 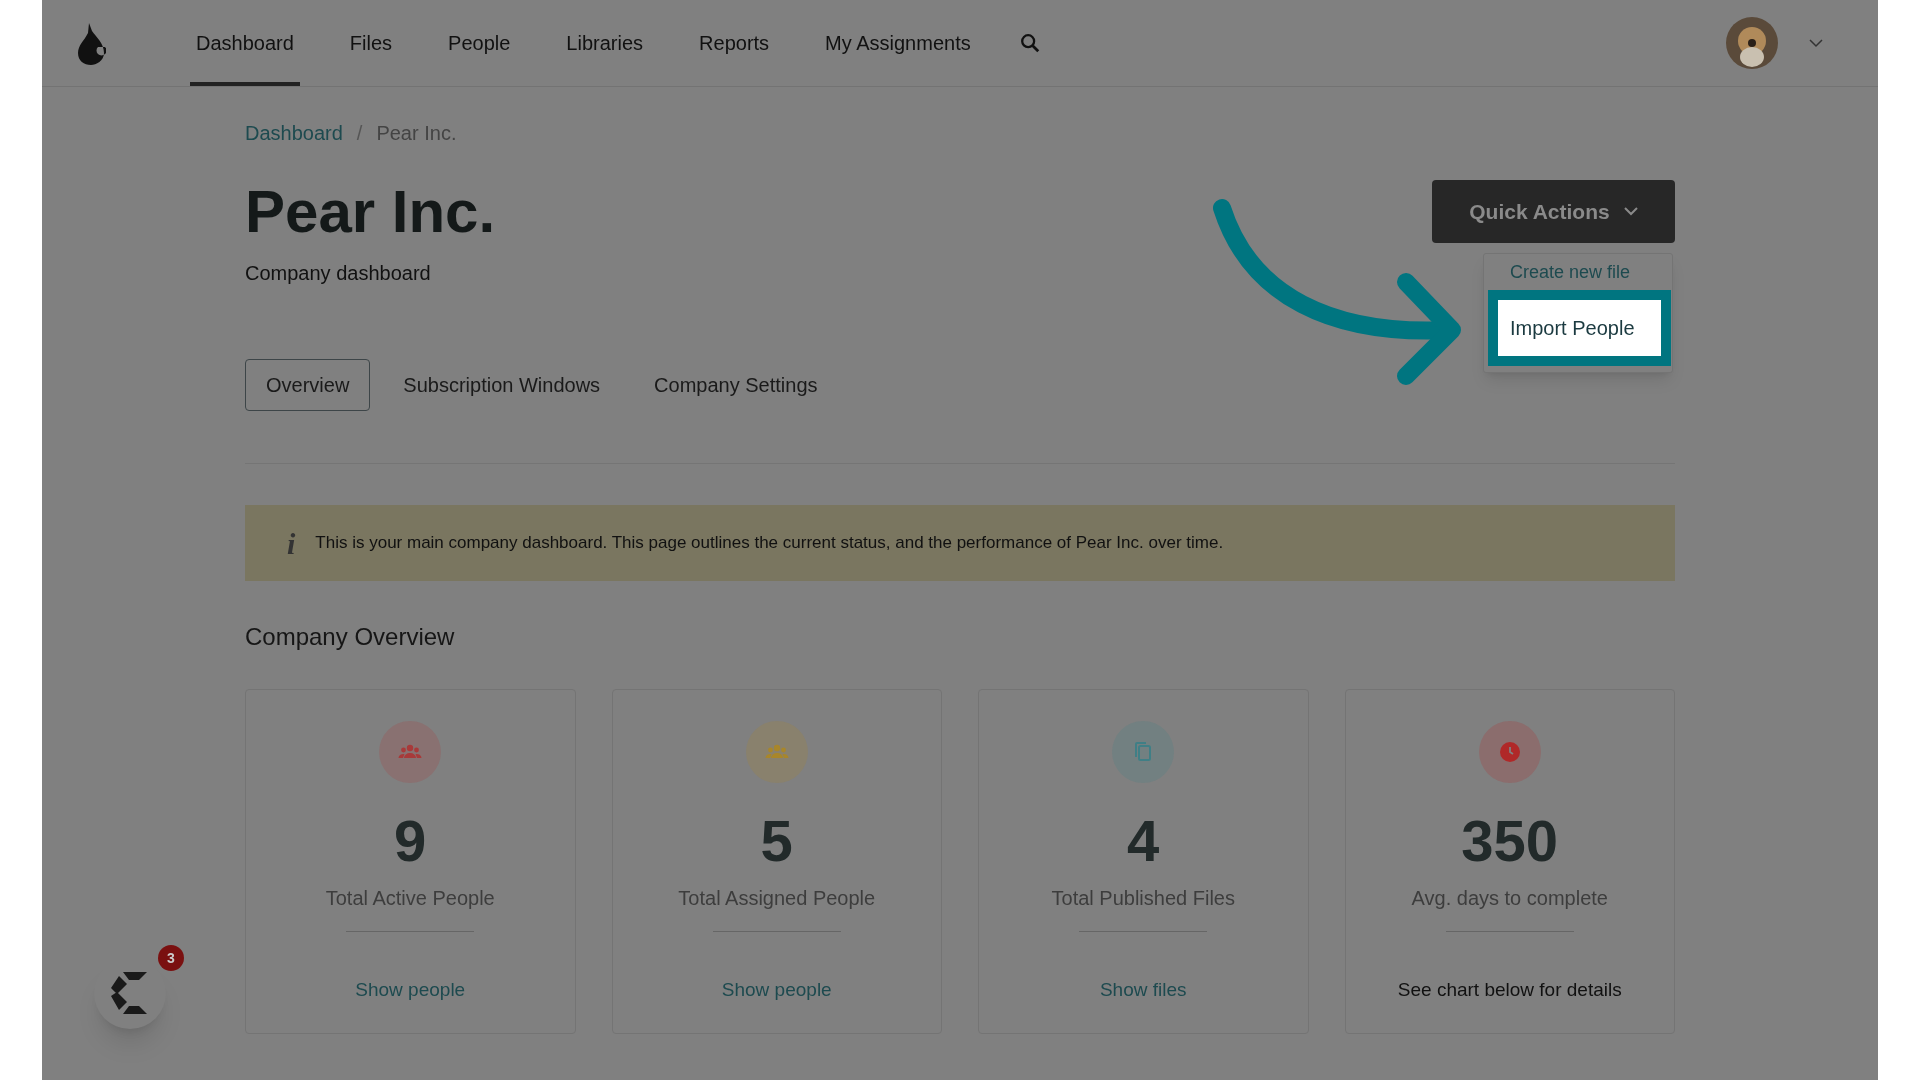 What do you see at coordinates (1579, 328) in the screenshot?
I see `import-menu-item: Import People` at bounding box center [1579, 328].